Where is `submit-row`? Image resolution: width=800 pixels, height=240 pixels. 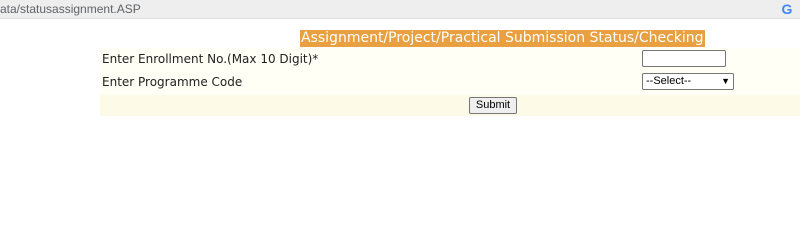 submit-row is located at coordinates (450, 105).